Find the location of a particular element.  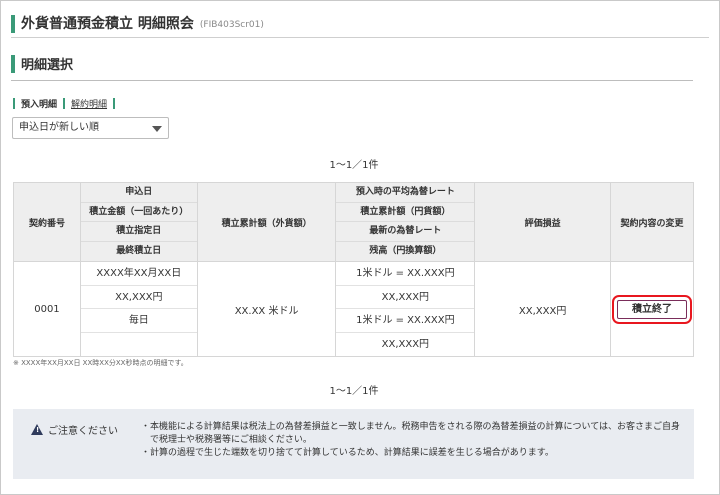

pager-top: 1～1／1件 is located at coordinates (354, 165).